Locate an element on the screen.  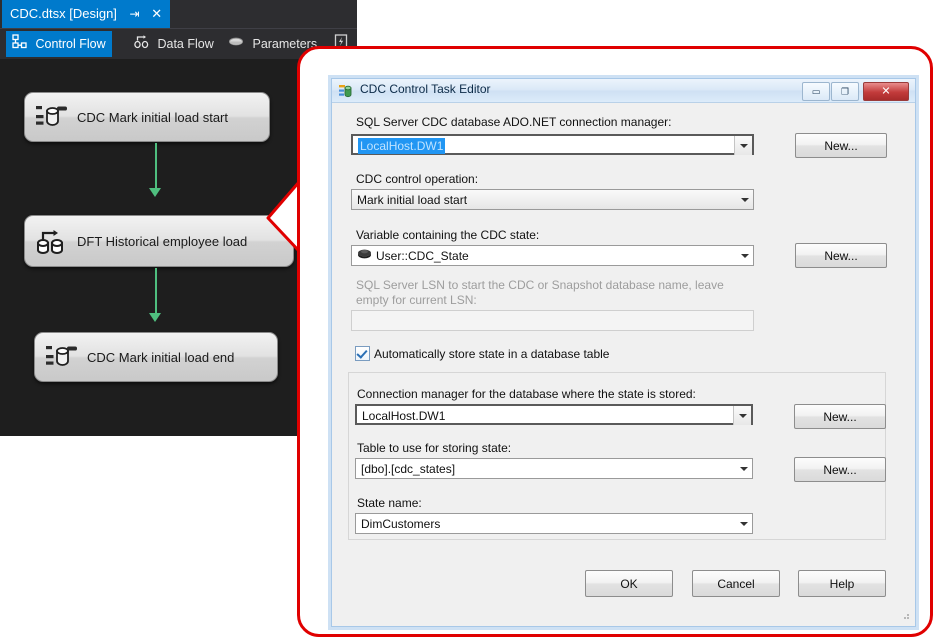
connection-manager-value: LocalHost.DW1 is located at coordinates (402, 146).